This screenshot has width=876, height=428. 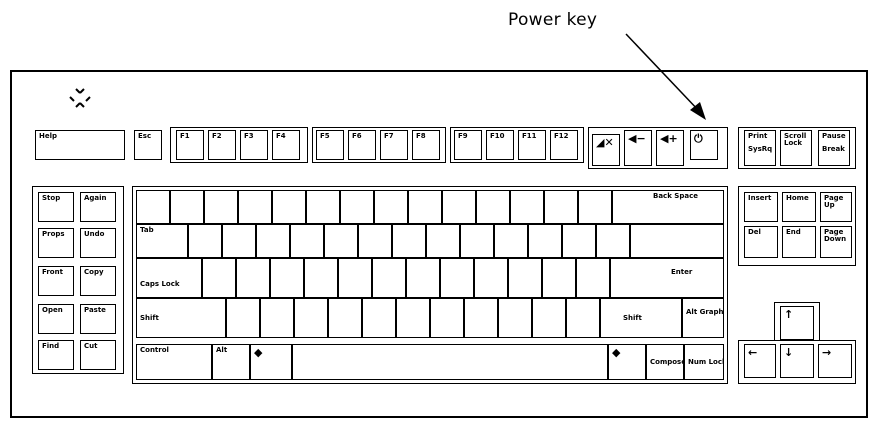 I want to click on f3-key: F3, so click(x=254, y=145).